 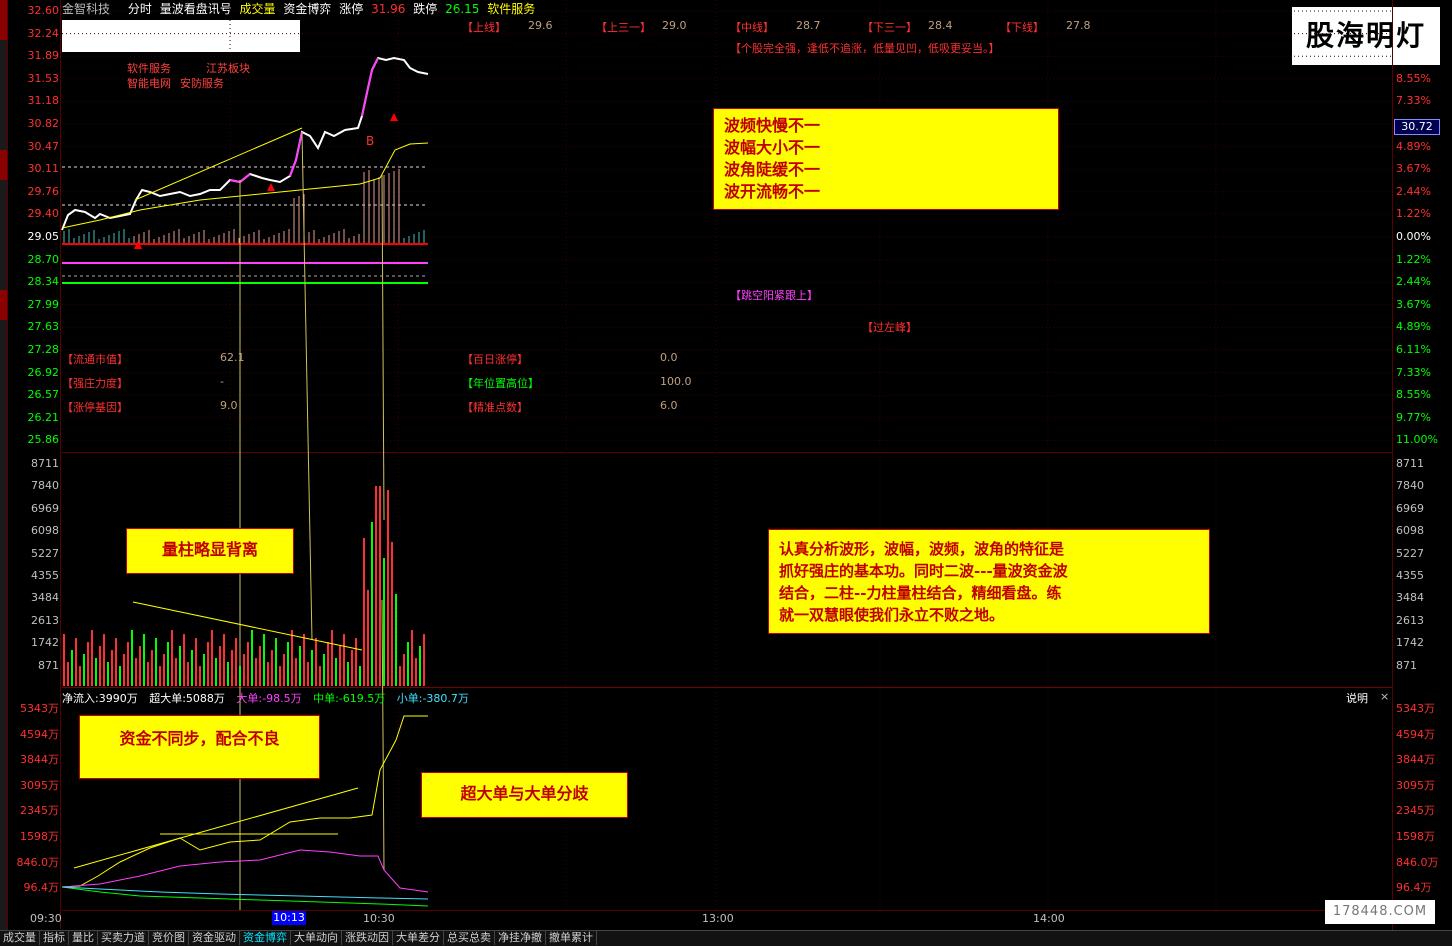 I want to click on indicator-tab: 大单动向, so click(x=316, y=938).